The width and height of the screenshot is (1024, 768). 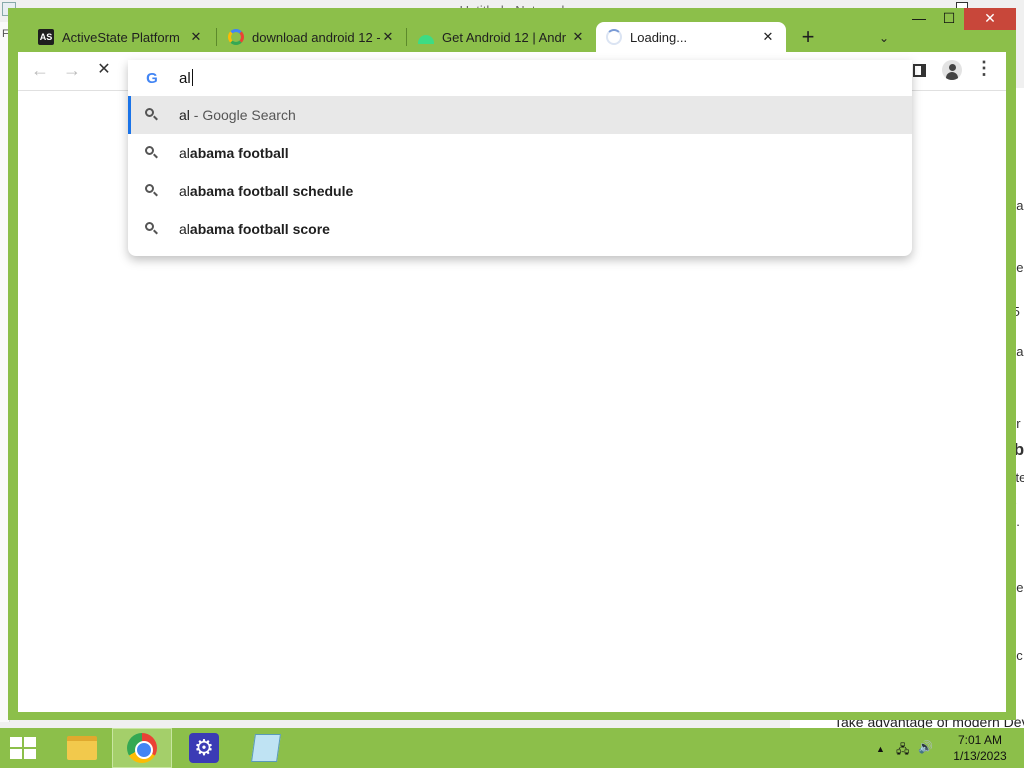 I want to click on system-tray: ▲ 🖧 🔊 7:01 AM 1/13/2023, so click(x=907, y=748).